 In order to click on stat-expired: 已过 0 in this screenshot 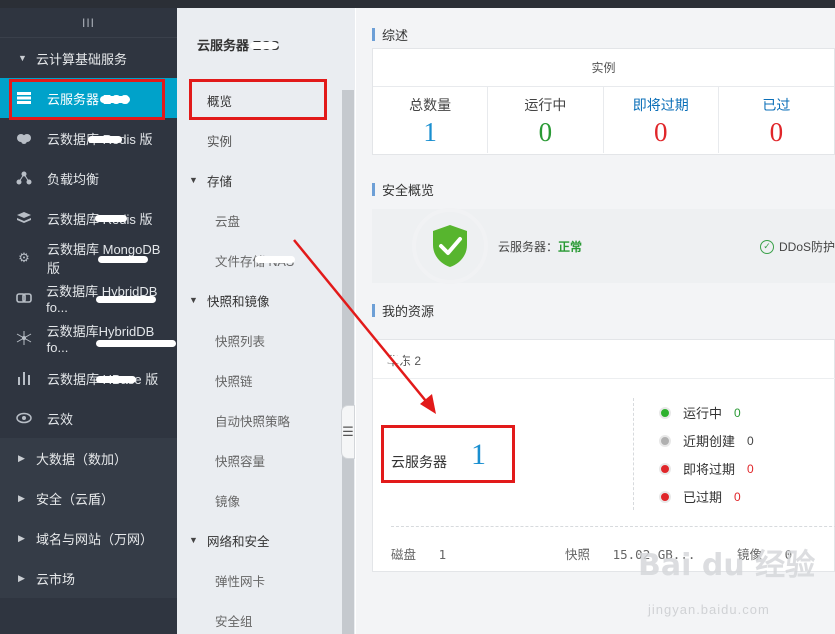, I will do `click(776, 120)`.